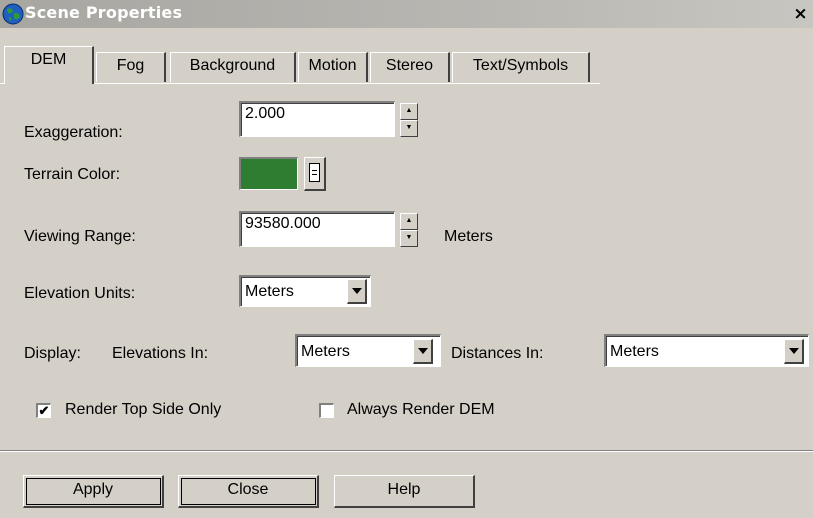 The width and height of the screenshot is (813, 518). I want to click on help-button: Help, so click(404, 491).